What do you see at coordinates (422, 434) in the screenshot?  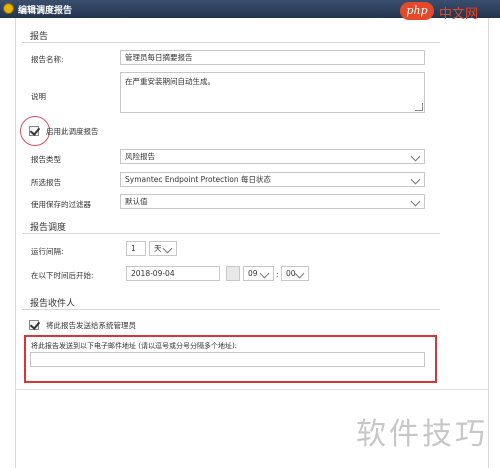 I see `site-watermark: 软件技巧` at bounding box center [422, 434].